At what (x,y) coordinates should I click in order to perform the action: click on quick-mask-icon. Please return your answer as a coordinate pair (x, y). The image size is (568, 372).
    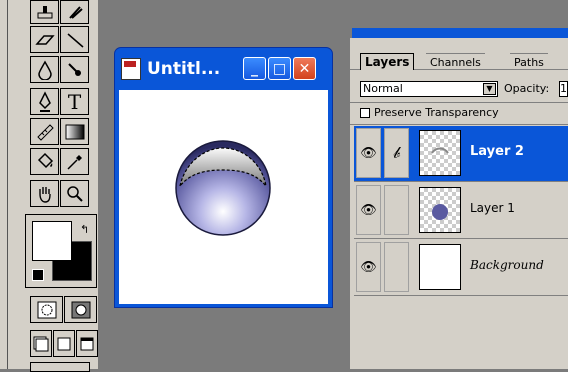
    Looking at the image, I should click on (80, 309).